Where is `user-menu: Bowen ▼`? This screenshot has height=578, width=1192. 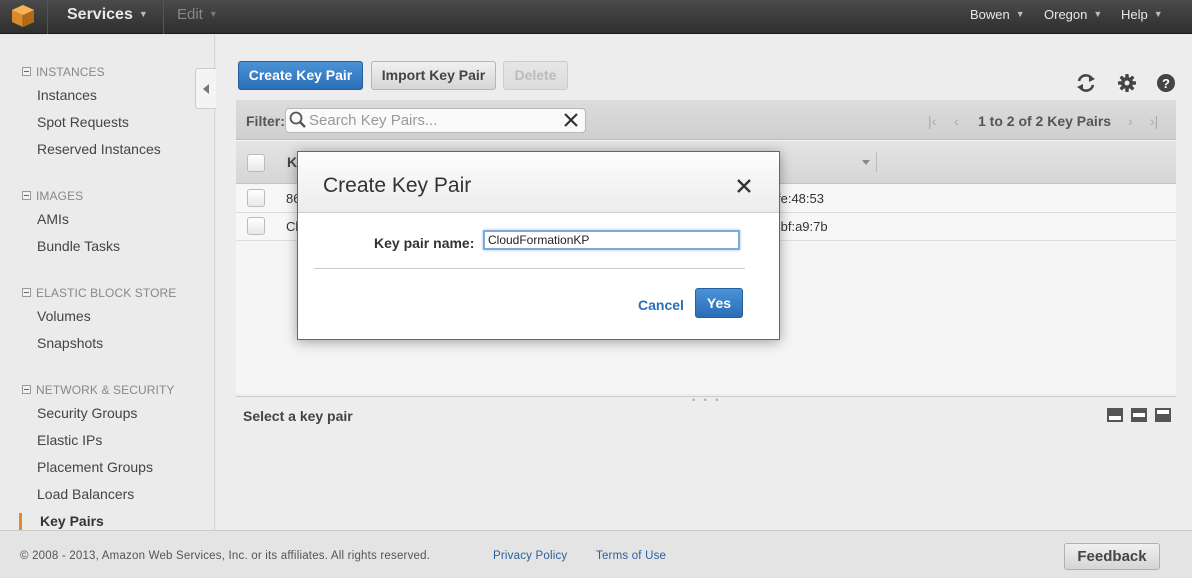 user-menu: Bowen ▼ is located at coordinates (997, 17).